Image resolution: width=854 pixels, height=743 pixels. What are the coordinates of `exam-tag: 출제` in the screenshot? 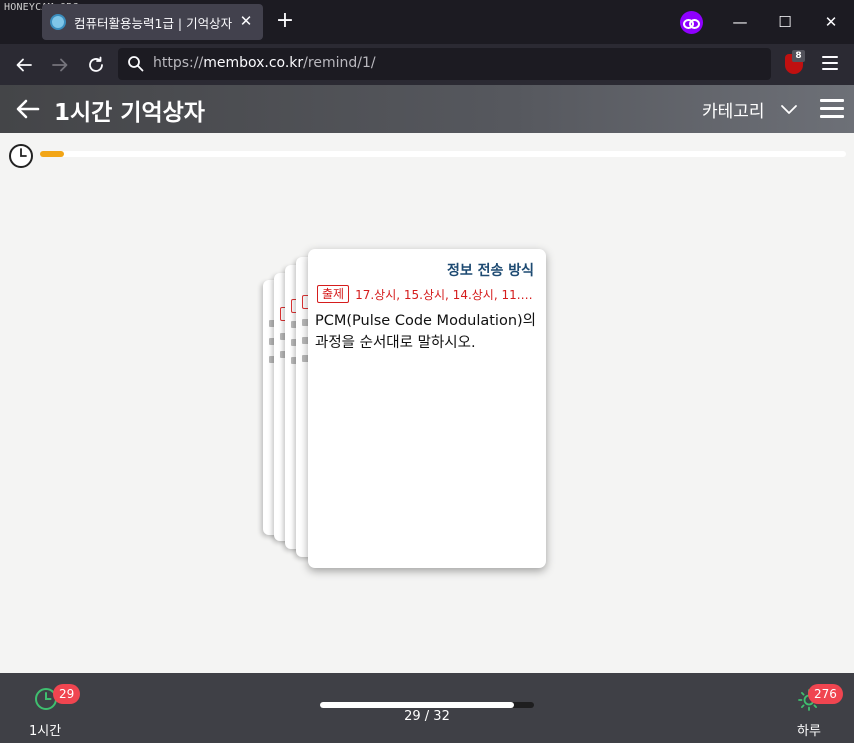 It's located at (333, 294).